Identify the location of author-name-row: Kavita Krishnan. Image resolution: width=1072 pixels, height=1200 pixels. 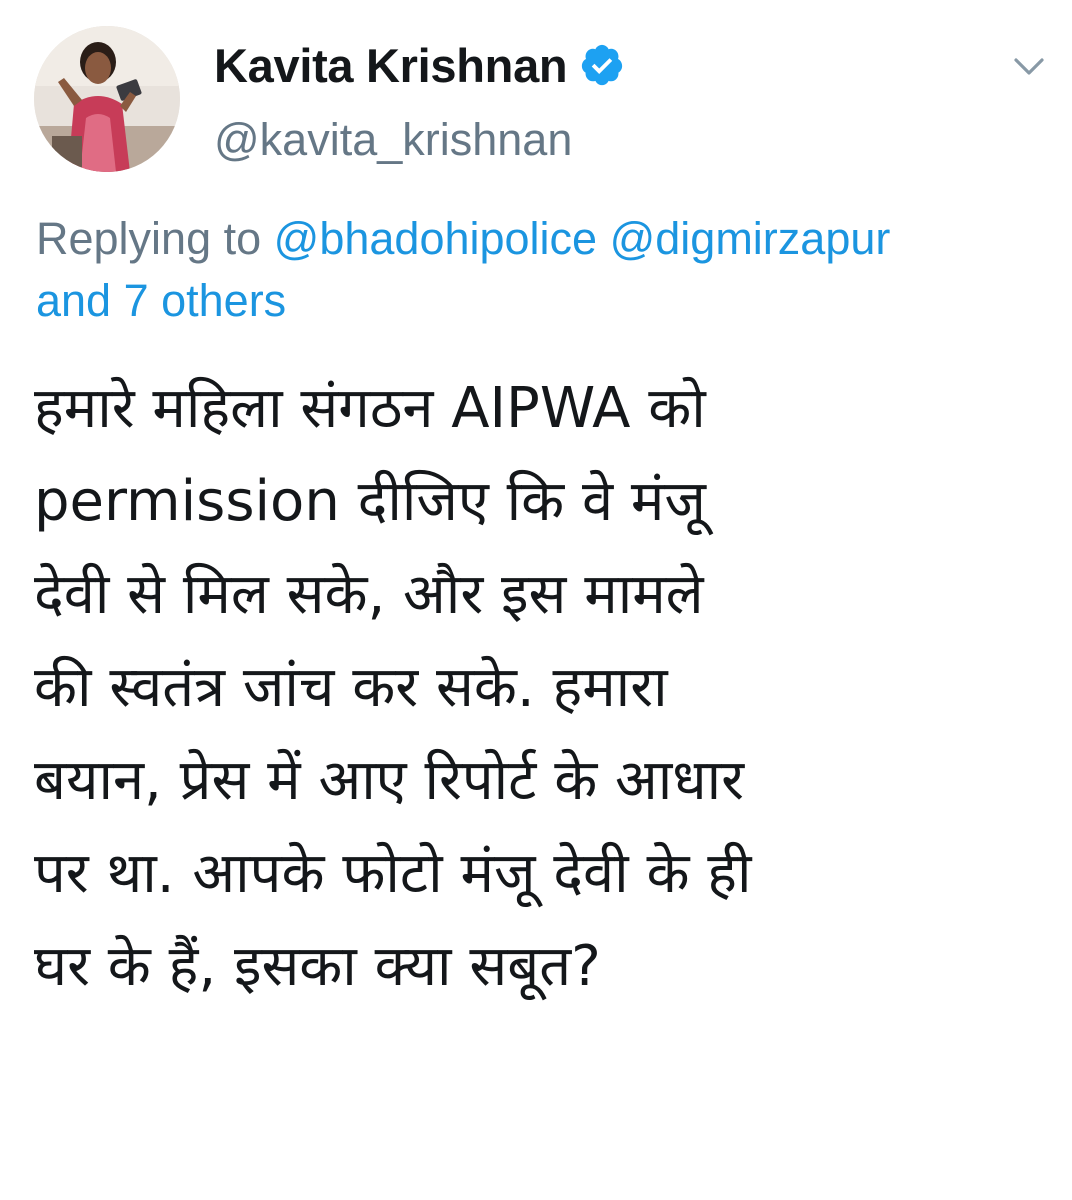
(419, 65).